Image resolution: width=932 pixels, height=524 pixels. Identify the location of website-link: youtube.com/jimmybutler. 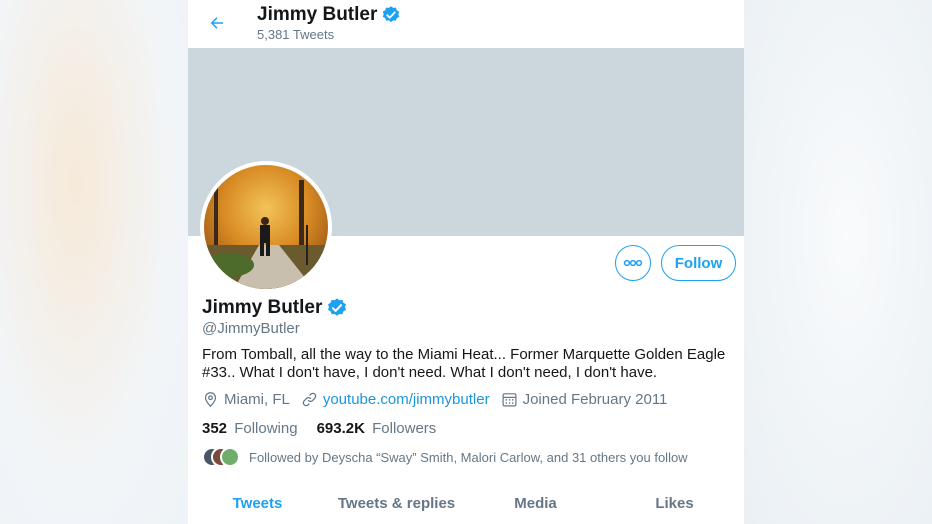
(406, 399).